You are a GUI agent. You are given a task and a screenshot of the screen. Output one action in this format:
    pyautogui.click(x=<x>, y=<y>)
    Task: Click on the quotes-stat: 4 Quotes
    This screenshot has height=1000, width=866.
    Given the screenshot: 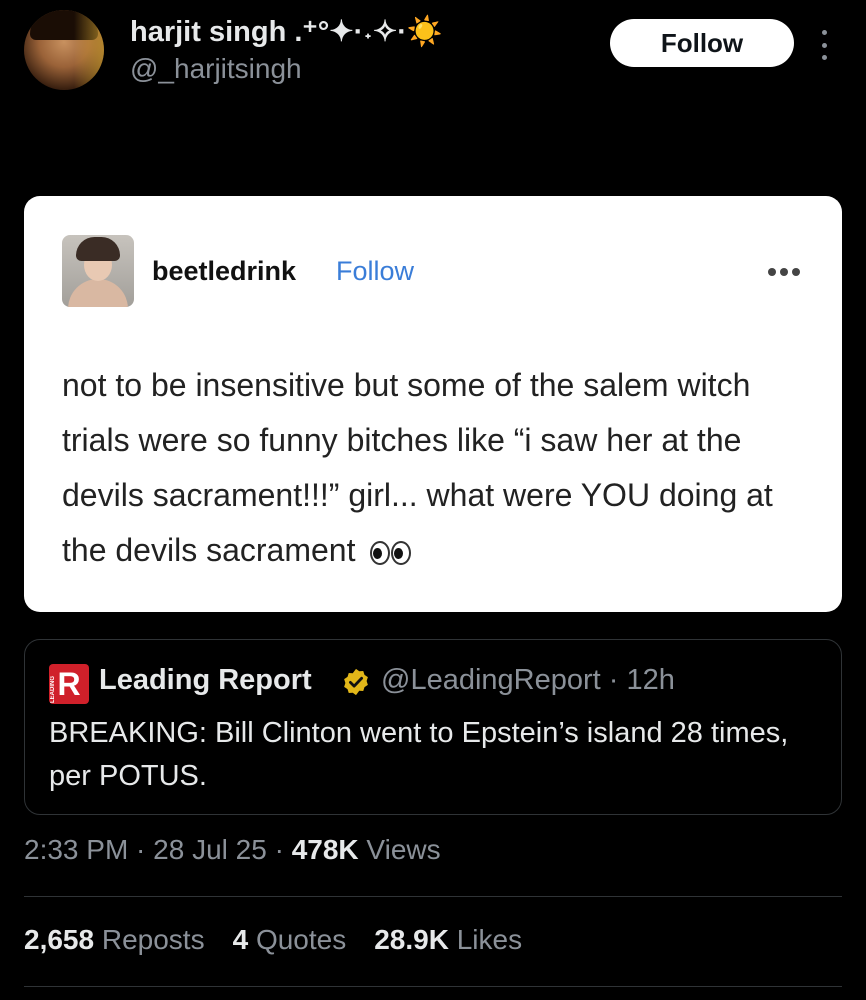 What is the action you would take?
    pyautogui.click(x=290, y=940)
    